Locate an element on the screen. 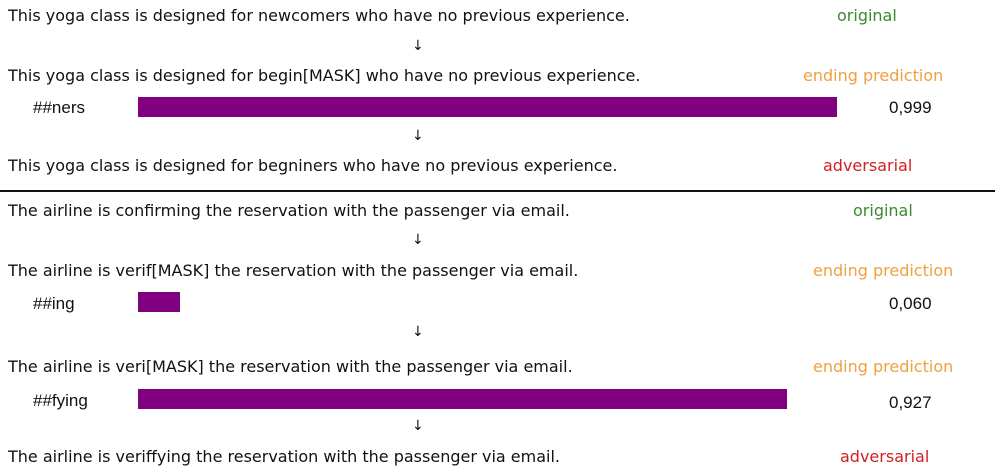 The height and width of the screenshot is (474, 995). s2-prediction-1-probability: 0,060 is located at coordinates (910, 303).